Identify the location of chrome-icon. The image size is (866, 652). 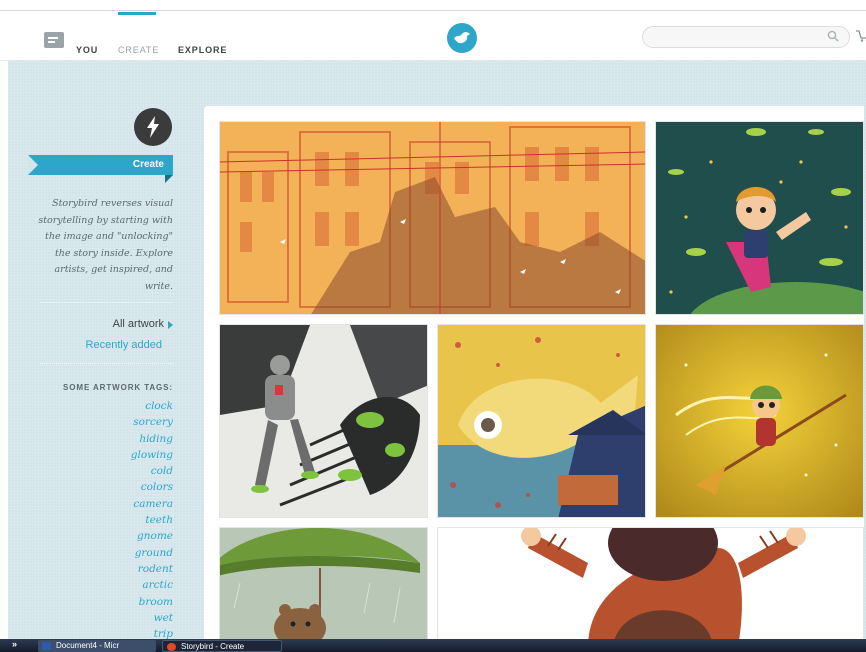
(171, 647).